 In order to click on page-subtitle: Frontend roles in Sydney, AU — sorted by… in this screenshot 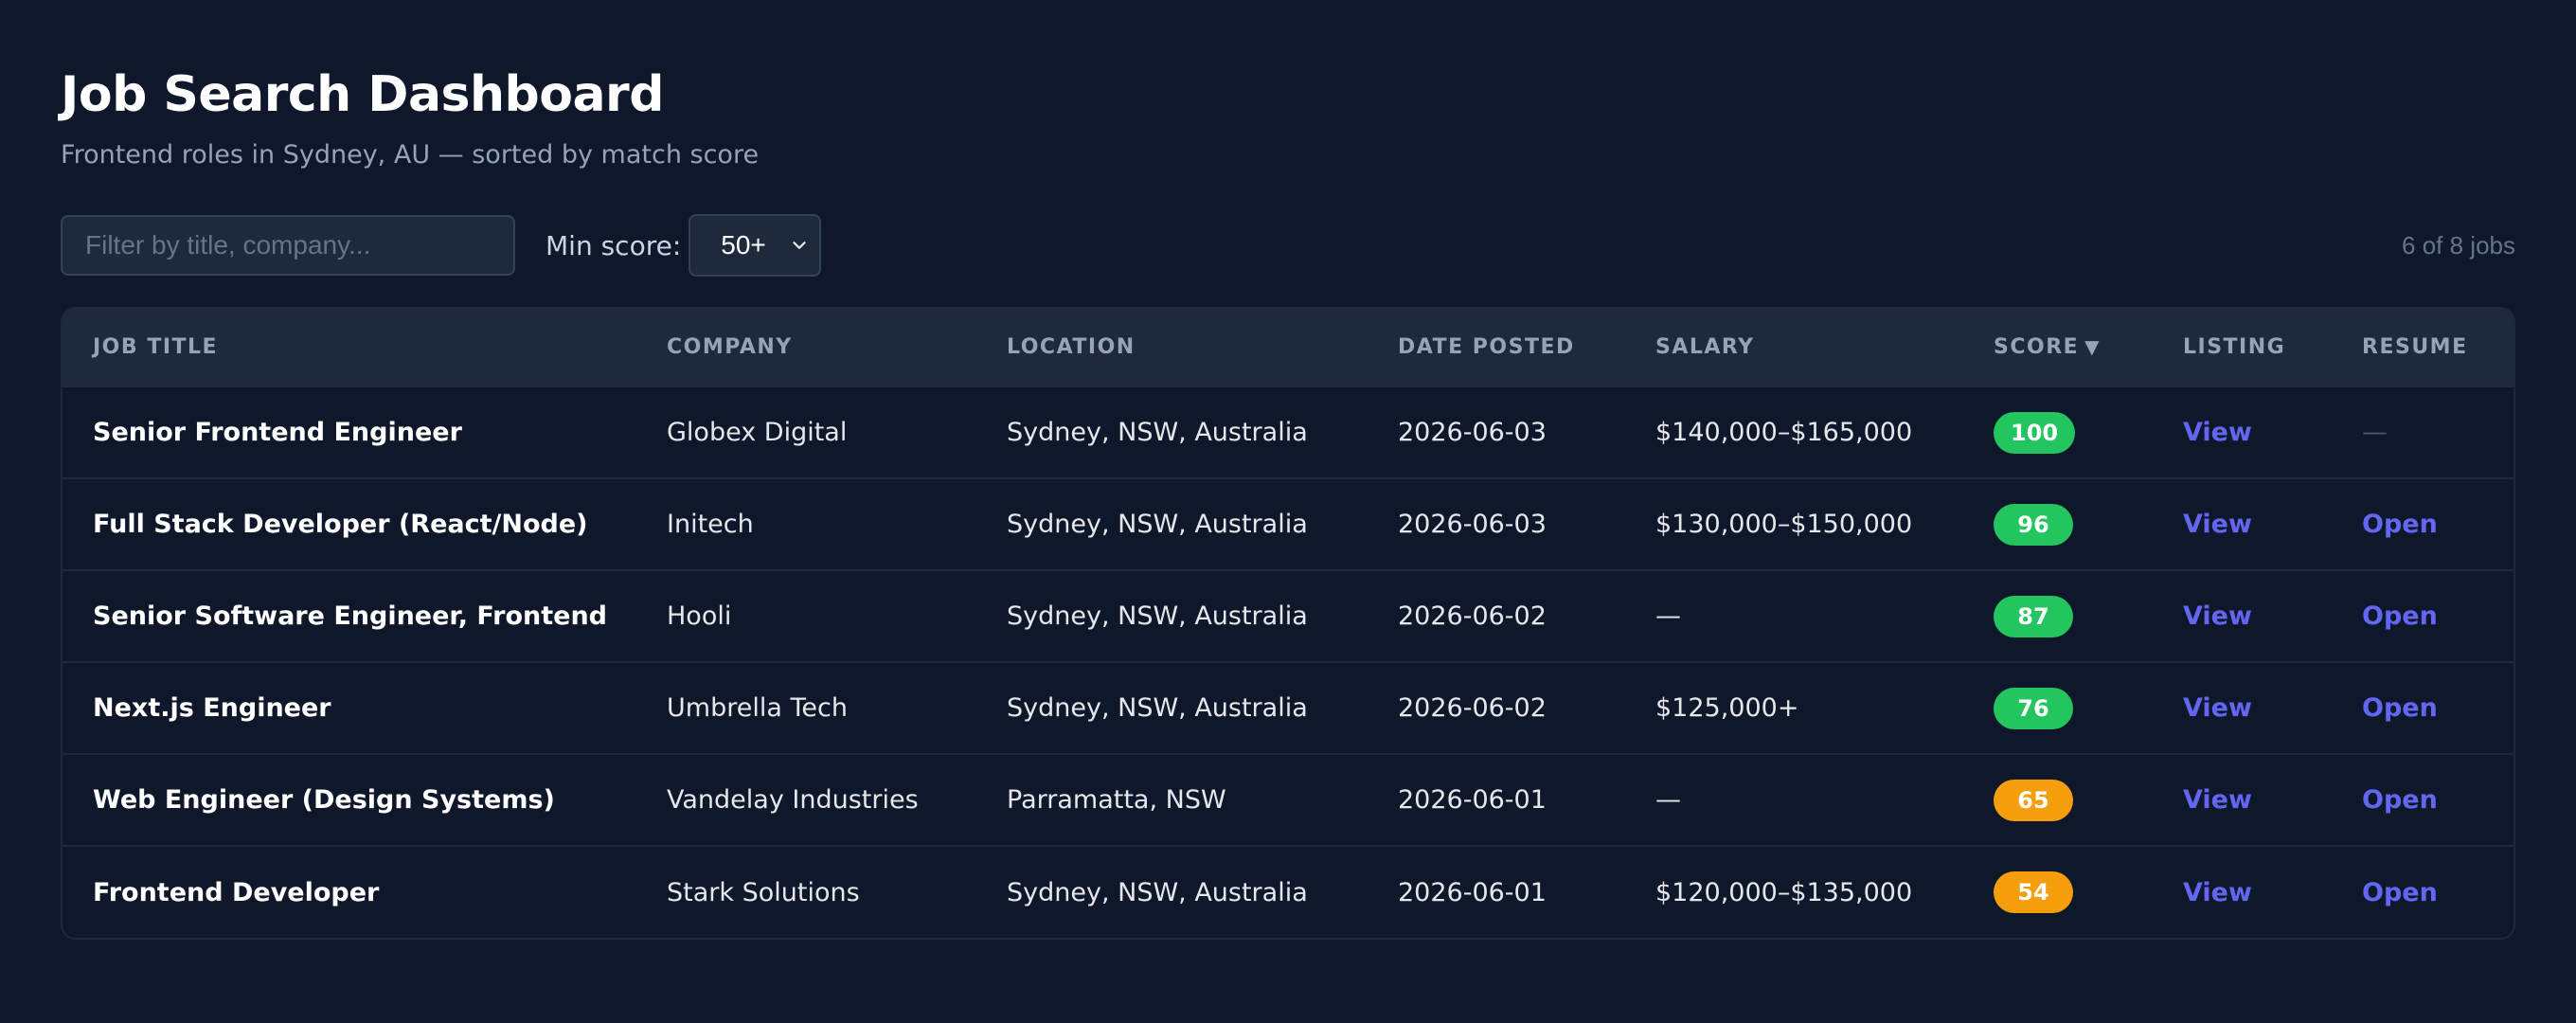, I will do `click(410, 155)`.